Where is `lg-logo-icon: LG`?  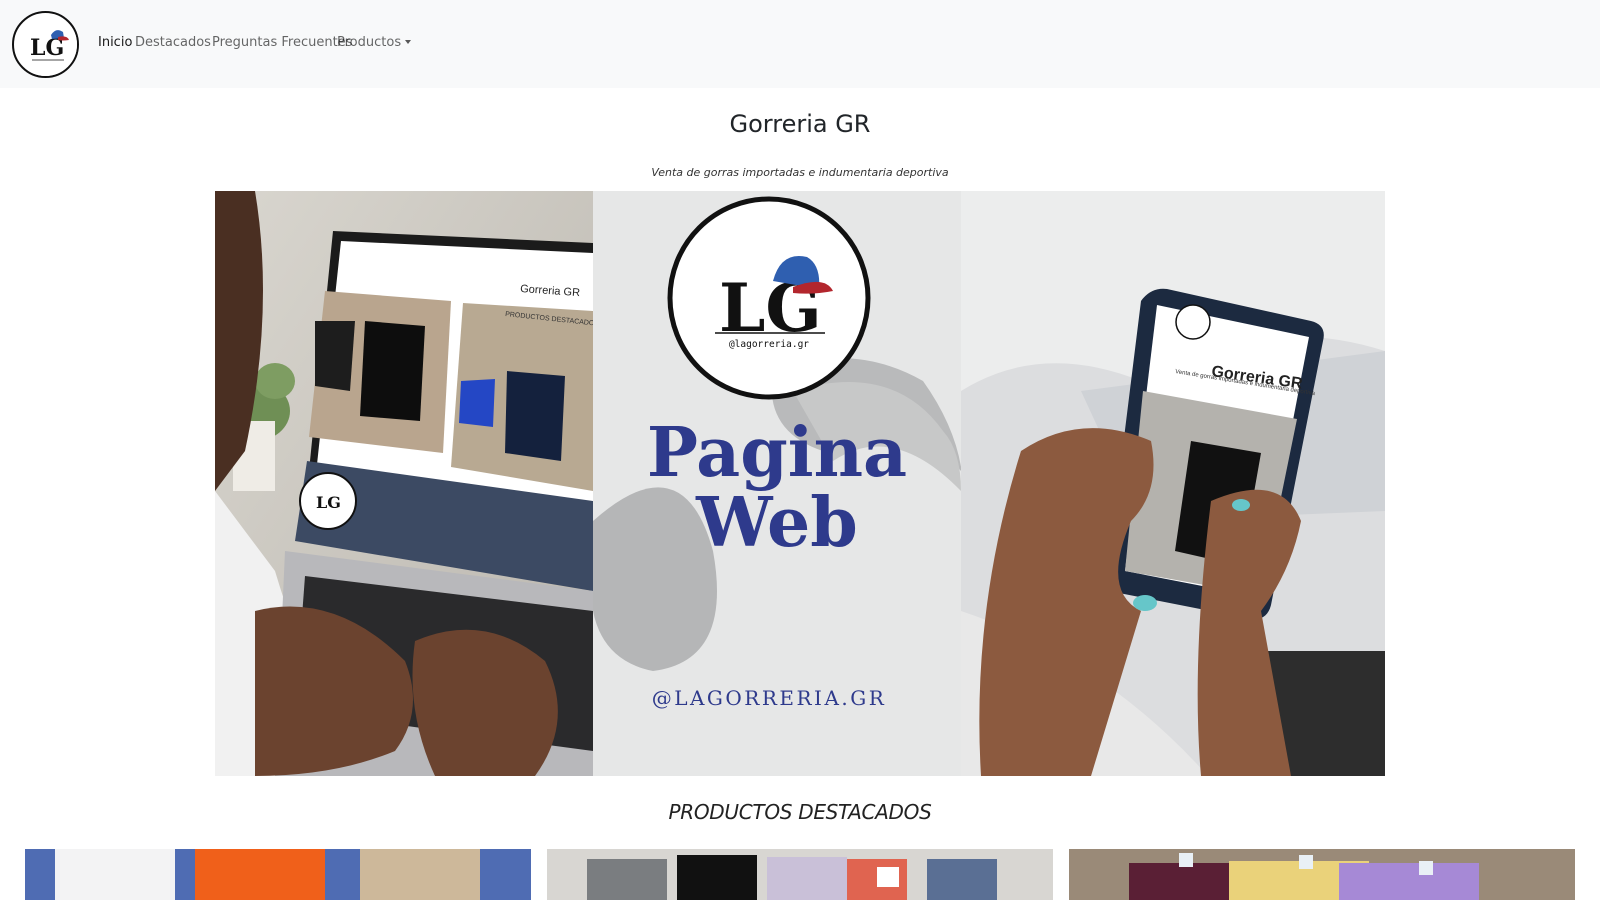 lg-logo-icon: LG is located at coordinates (46, 45).